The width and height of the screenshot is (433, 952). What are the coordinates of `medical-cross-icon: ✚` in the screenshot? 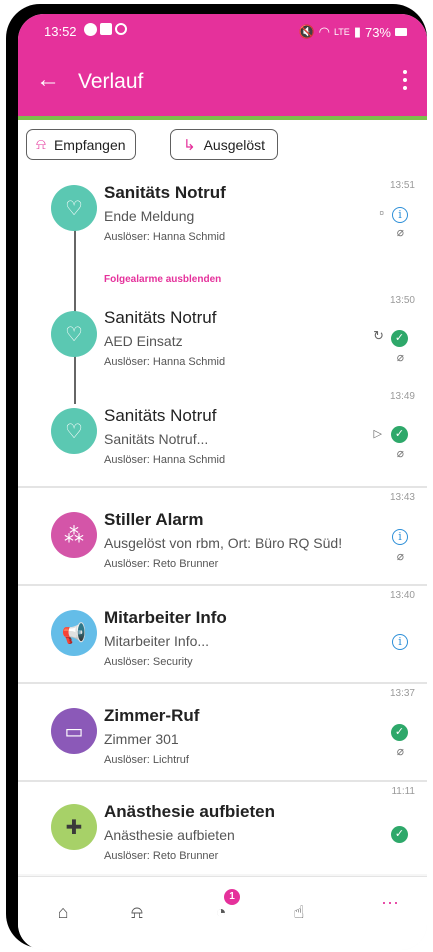 It's located at (74, 827).